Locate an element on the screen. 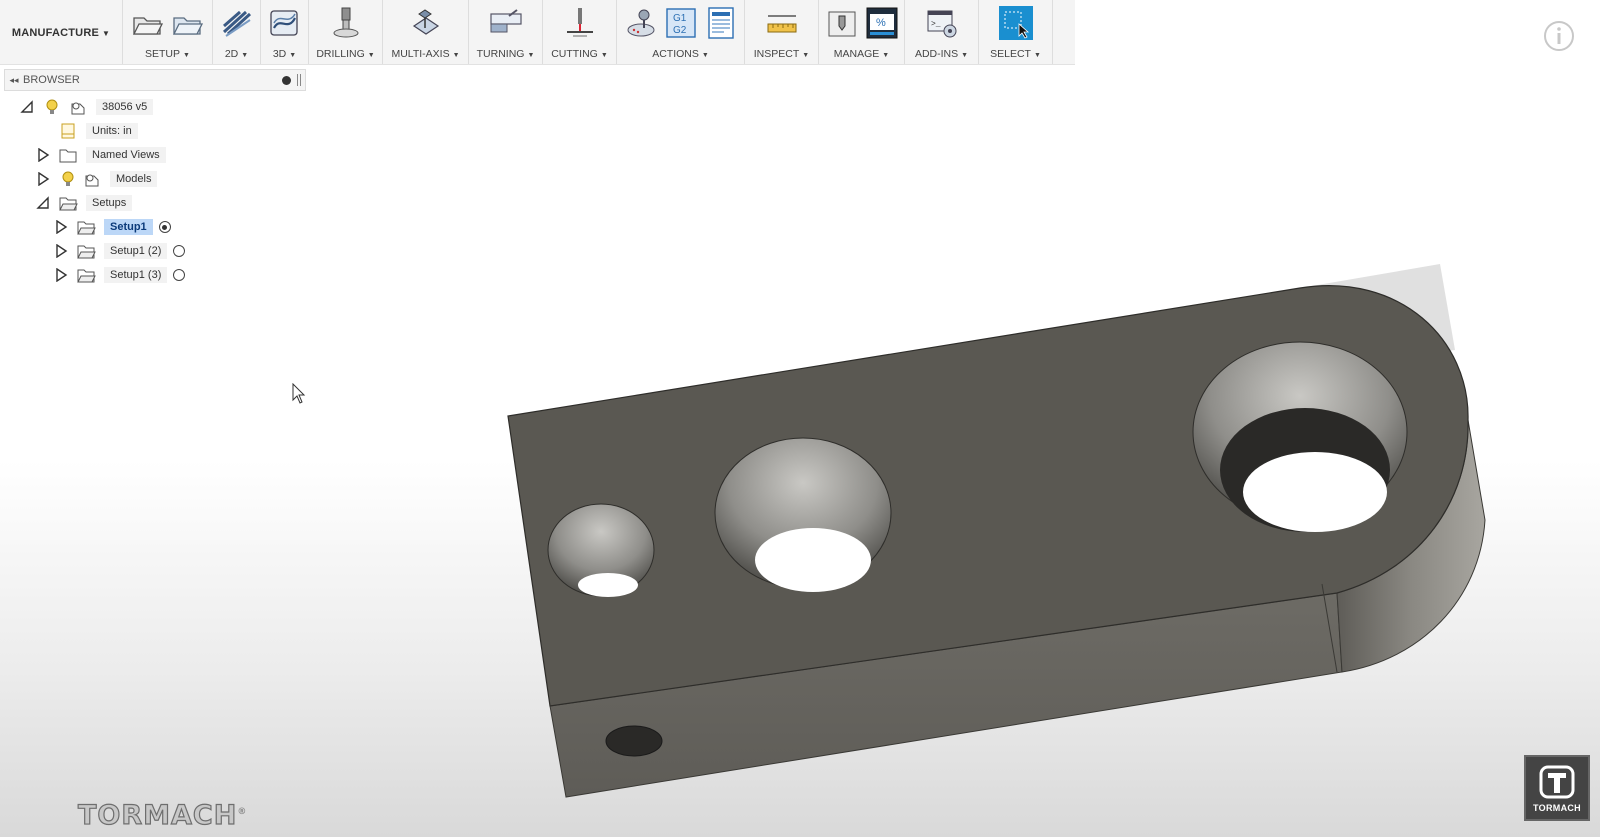  named-views-label: Named Views is located at coordinates (126, 155).